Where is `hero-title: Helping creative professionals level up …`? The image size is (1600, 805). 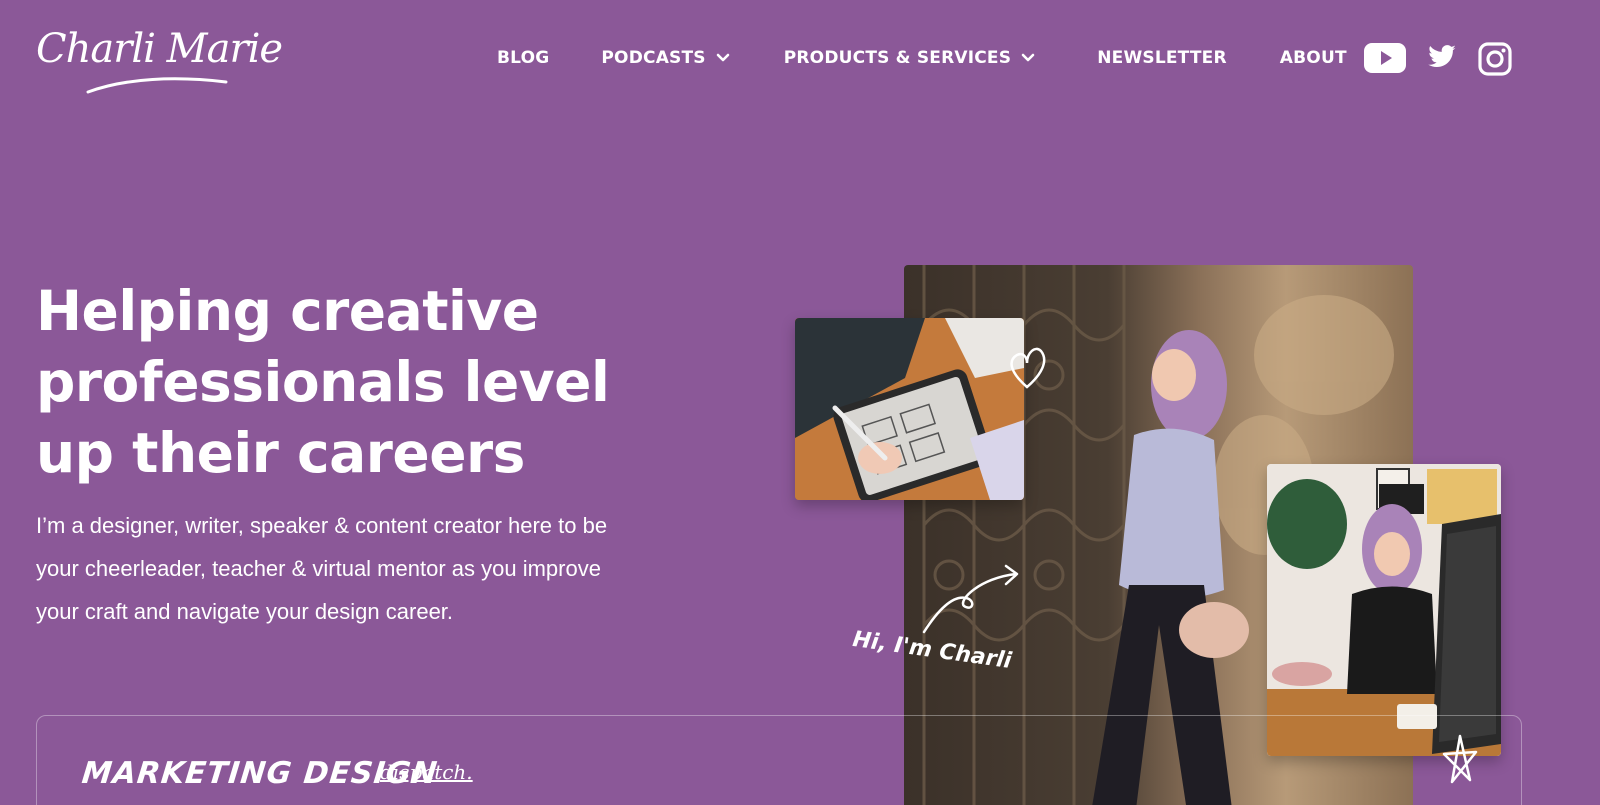 hero-title: Helping creative professionals level up … is located at coordinates (323, 382).